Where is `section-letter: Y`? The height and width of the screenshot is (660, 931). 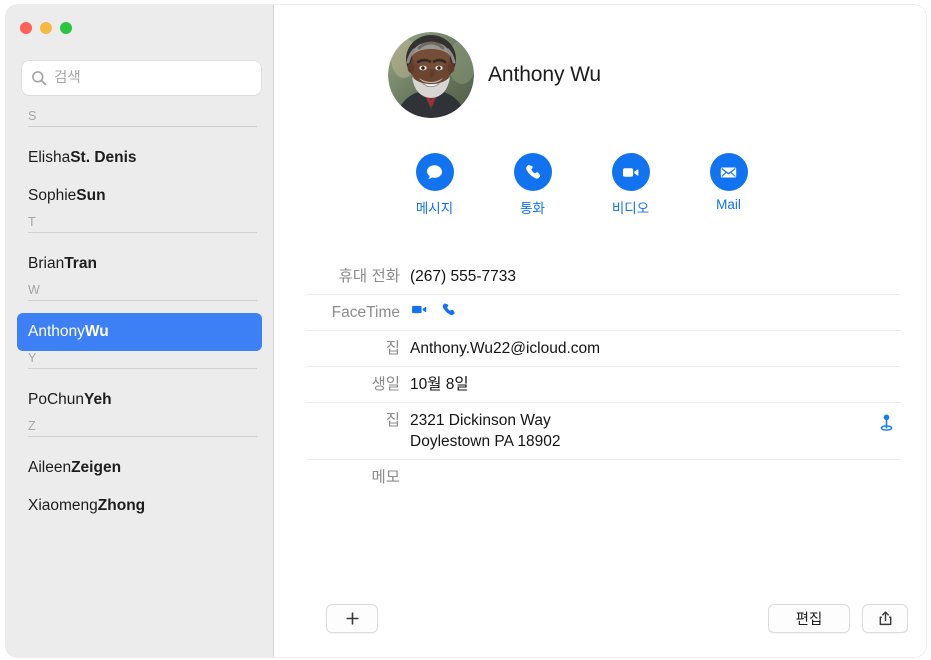
section-letter: Y is located at coordinates (36, 358).